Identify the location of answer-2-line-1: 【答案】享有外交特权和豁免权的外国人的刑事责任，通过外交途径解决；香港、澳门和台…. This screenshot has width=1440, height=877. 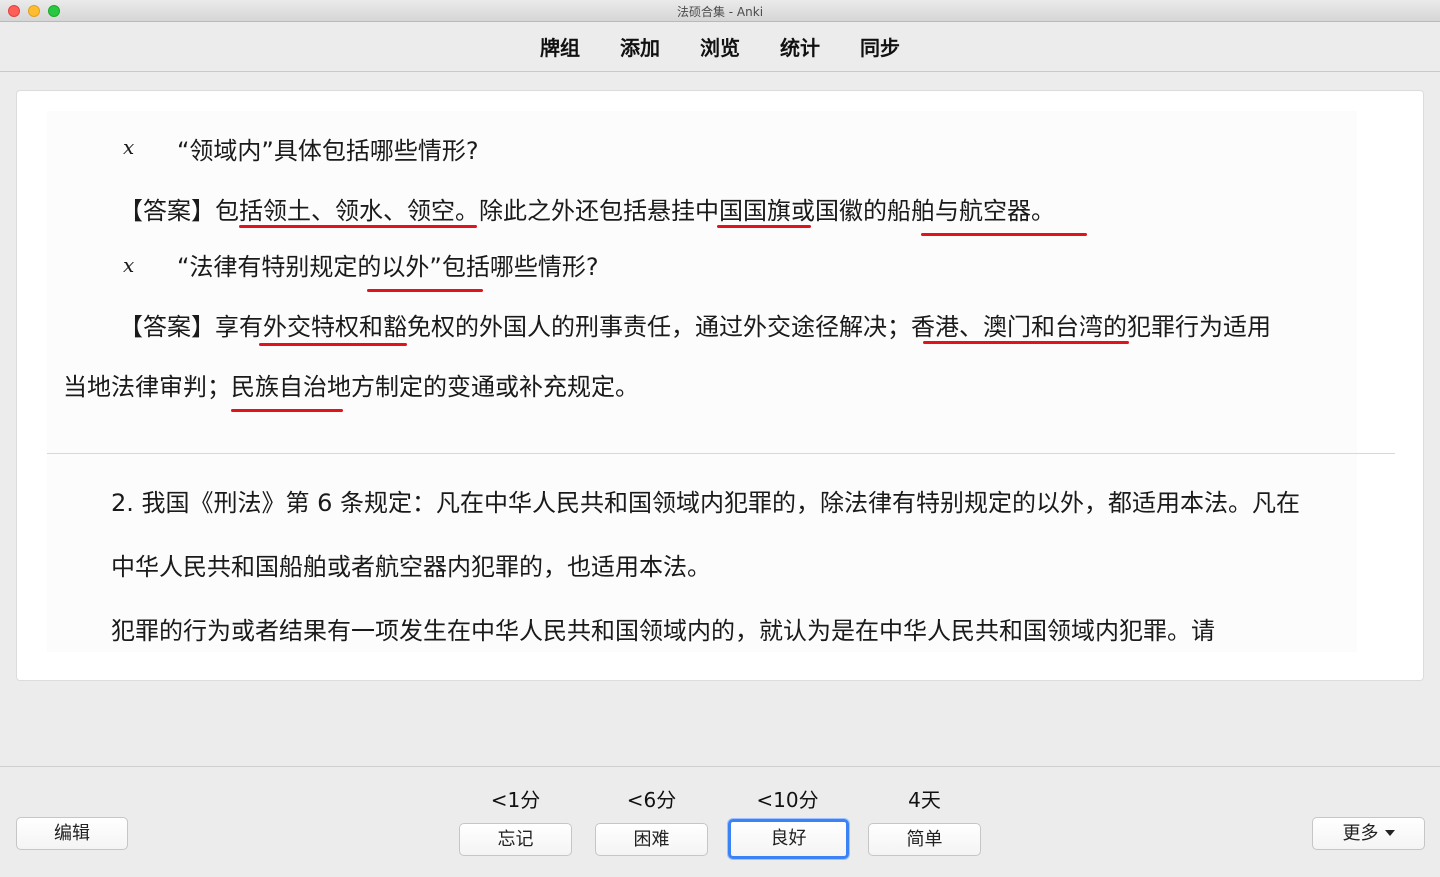
(695, 327).